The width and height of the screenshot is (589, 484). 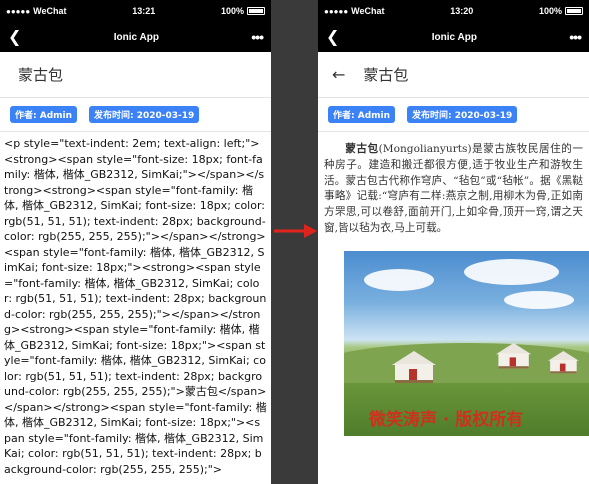 What do you see at coordinates (144, 11) in the screenshot?
I see `status-time: 13:21` at bounding box center [144, 11].